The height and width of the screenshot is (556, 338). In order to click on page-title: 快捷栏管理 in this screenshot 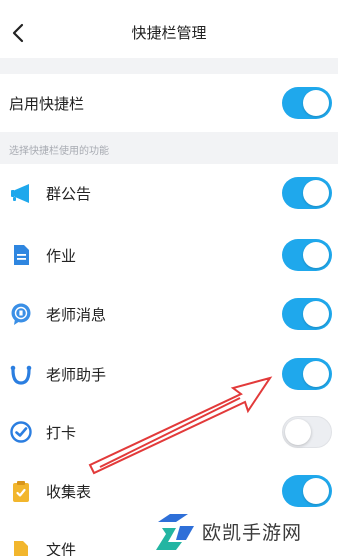, I will do `click(169, 33)`.